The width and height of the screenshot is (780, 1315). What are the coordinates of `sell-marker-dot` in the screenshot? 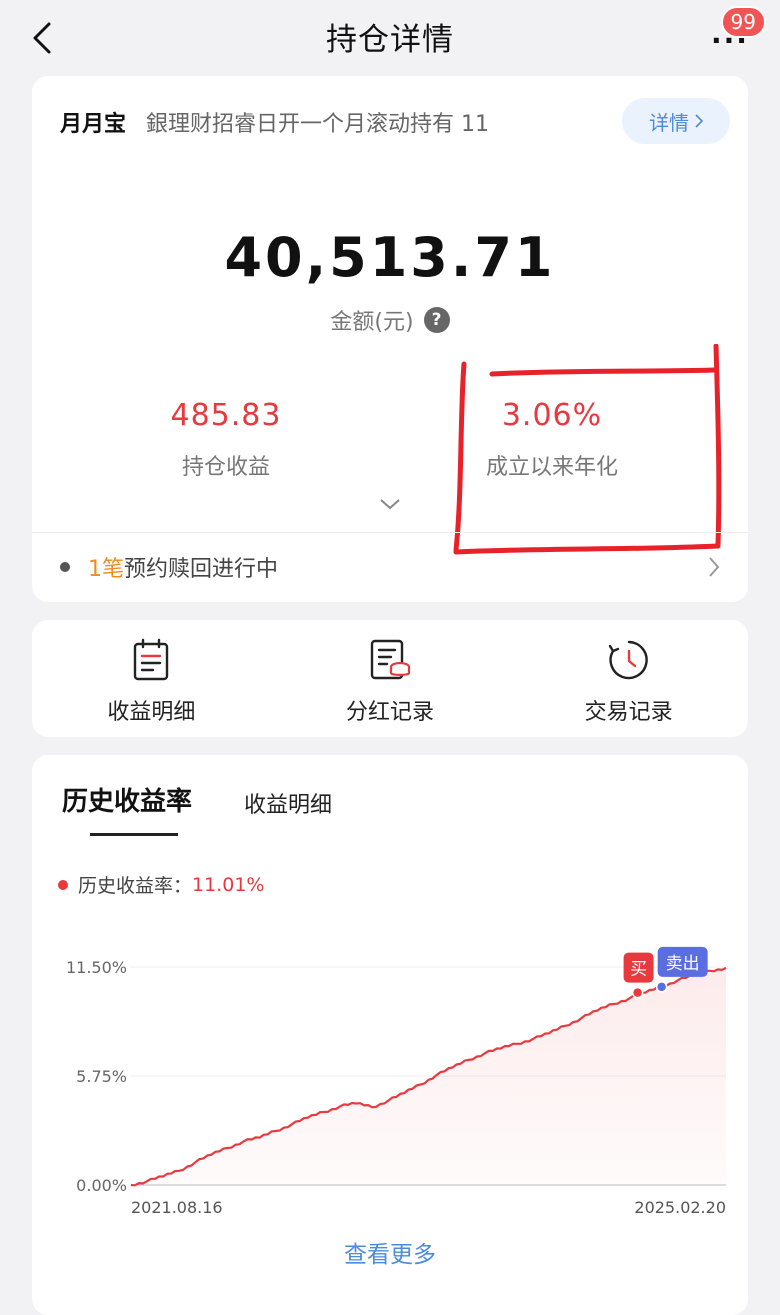 It's located at (661, 987).